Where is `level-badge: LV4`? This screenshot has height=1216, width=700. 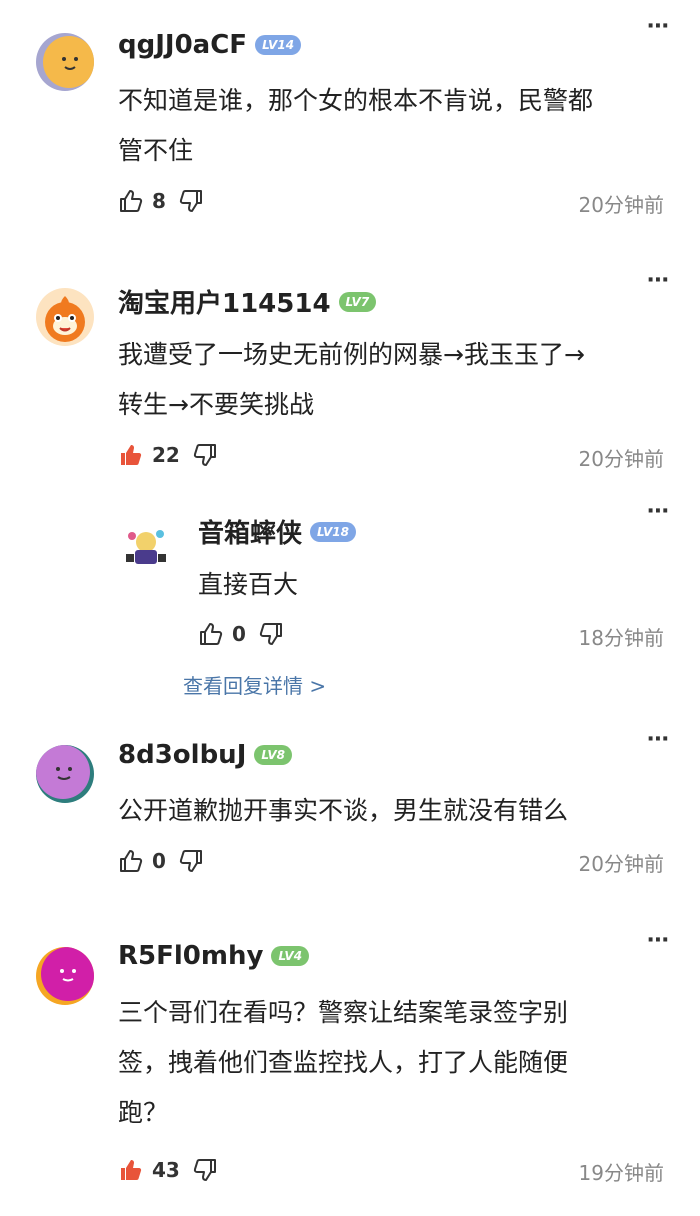 level-badge: LV4 is located at coordinates (290, 956).